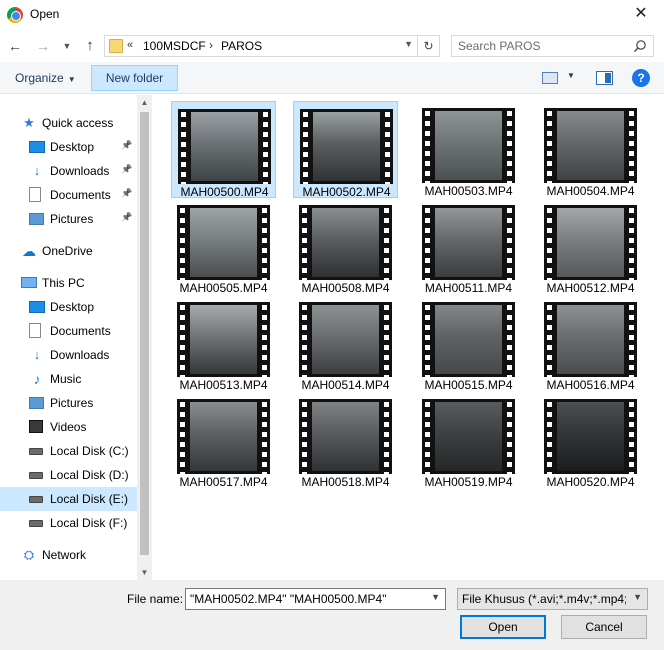 This screenshot has height=650, width=664. I want to click on scrollbar-thumb, so click(144, 333).